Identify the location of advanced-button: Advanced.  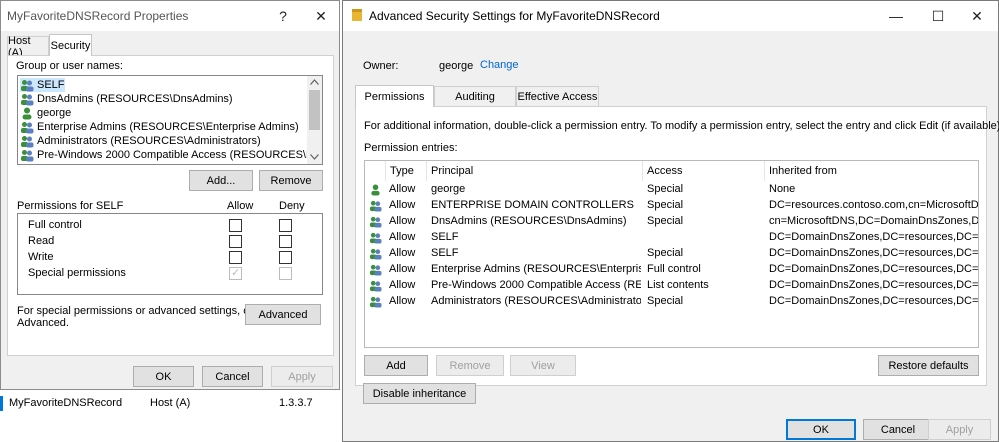
(283, 314).